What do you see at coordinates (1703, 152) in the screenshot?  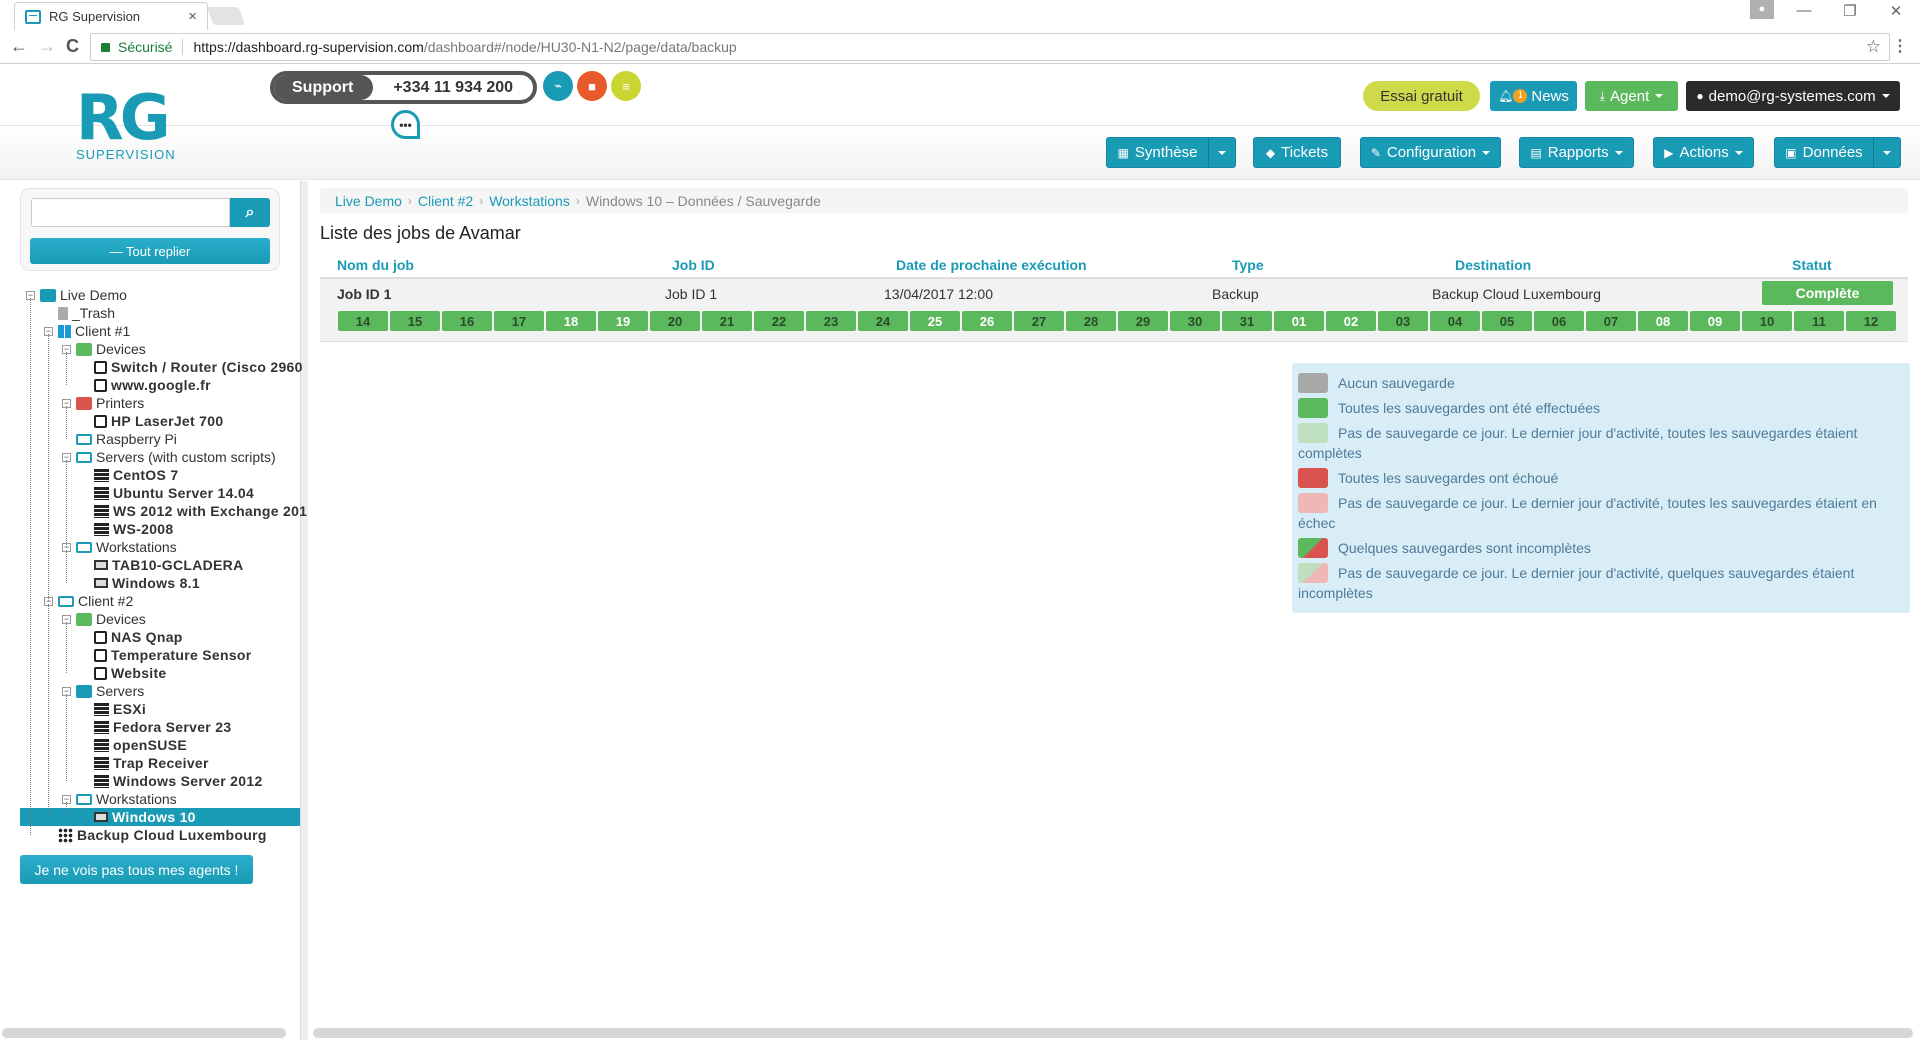 I see `actions-button: ▶ Actions` at bounding box center [1703, 152].